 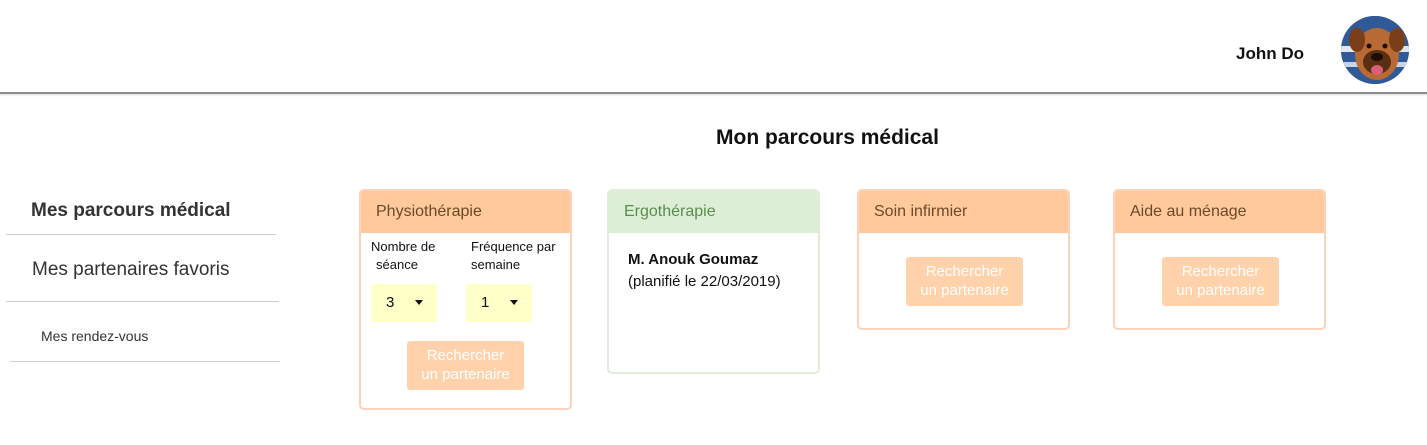 I want to click on dog-avatar-icon, so click(x=1375, y=50).